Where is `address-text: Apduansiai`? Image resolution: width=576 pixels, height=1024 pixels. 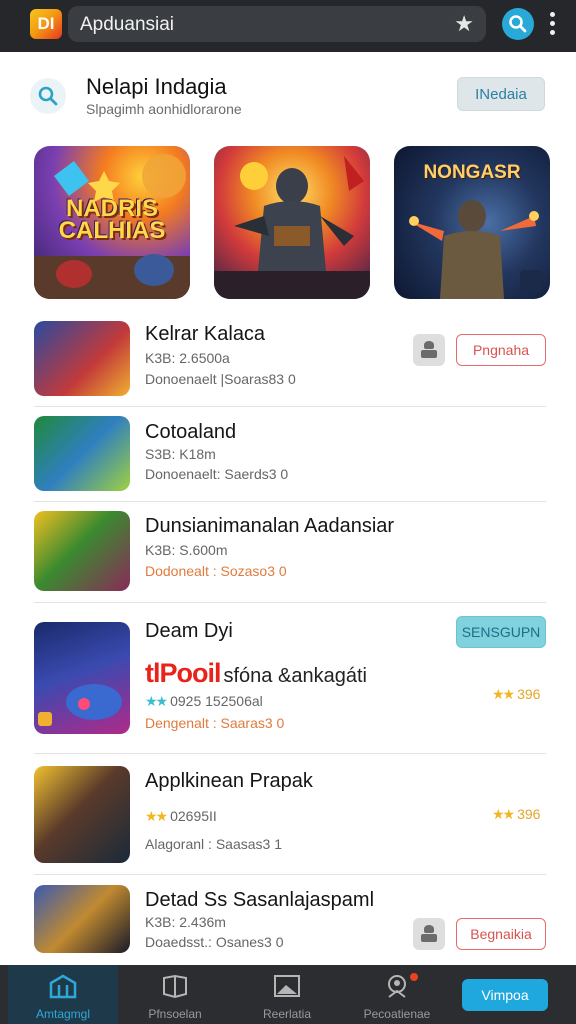 address-text: Apduansiai is located at coordinates (127, 24).